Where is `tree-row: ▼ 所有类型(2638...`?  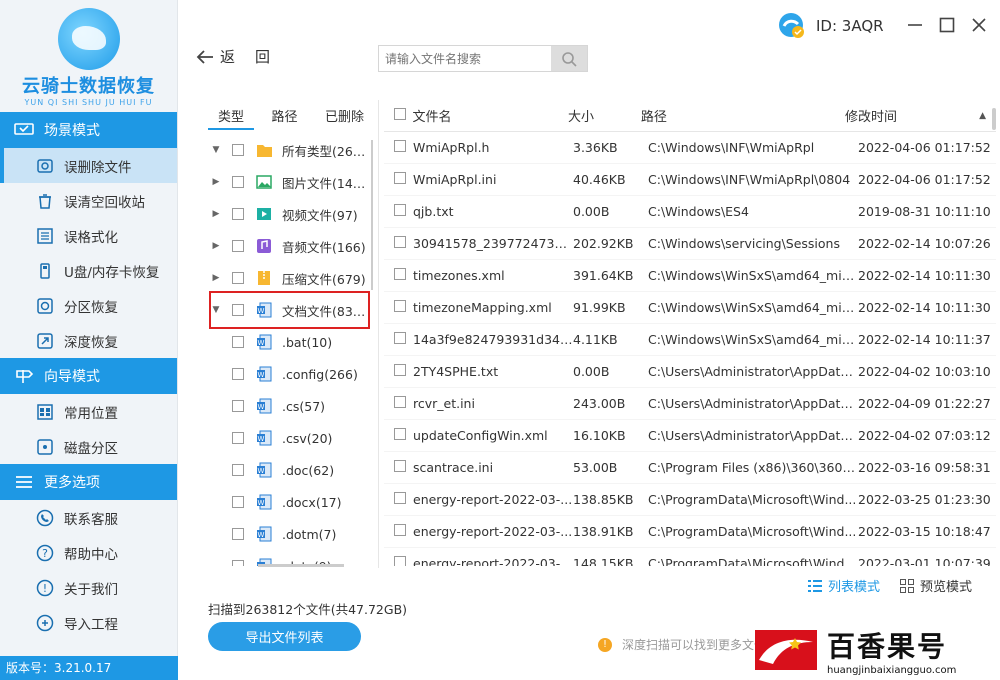
tree-row: ▼ 所有类型(2638... is located at coordinates (291, 150).